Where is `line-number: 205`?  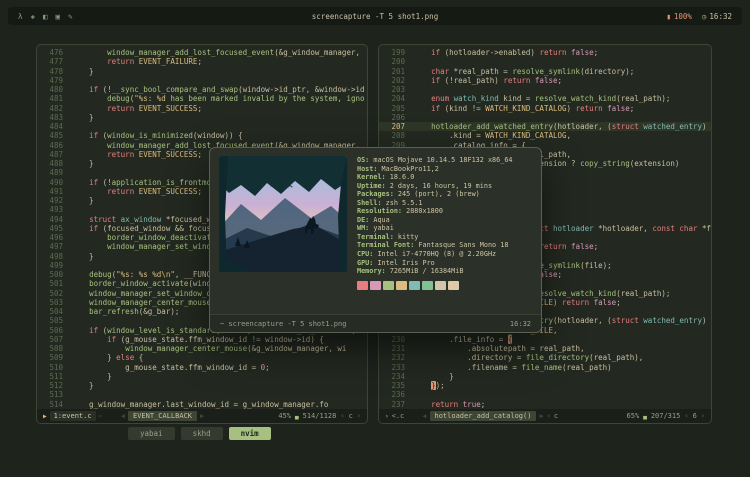
line-number: 205 is located at coordinates (398, 108).